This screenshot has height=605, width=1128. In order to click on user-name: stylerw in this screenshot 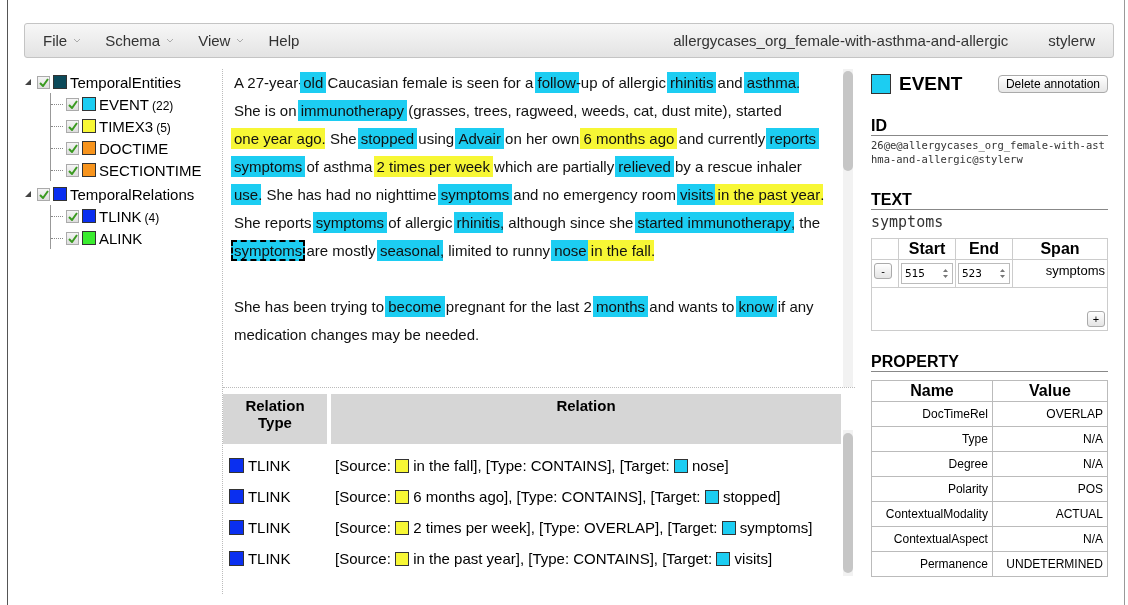, I will do `click(1071, 40)`.